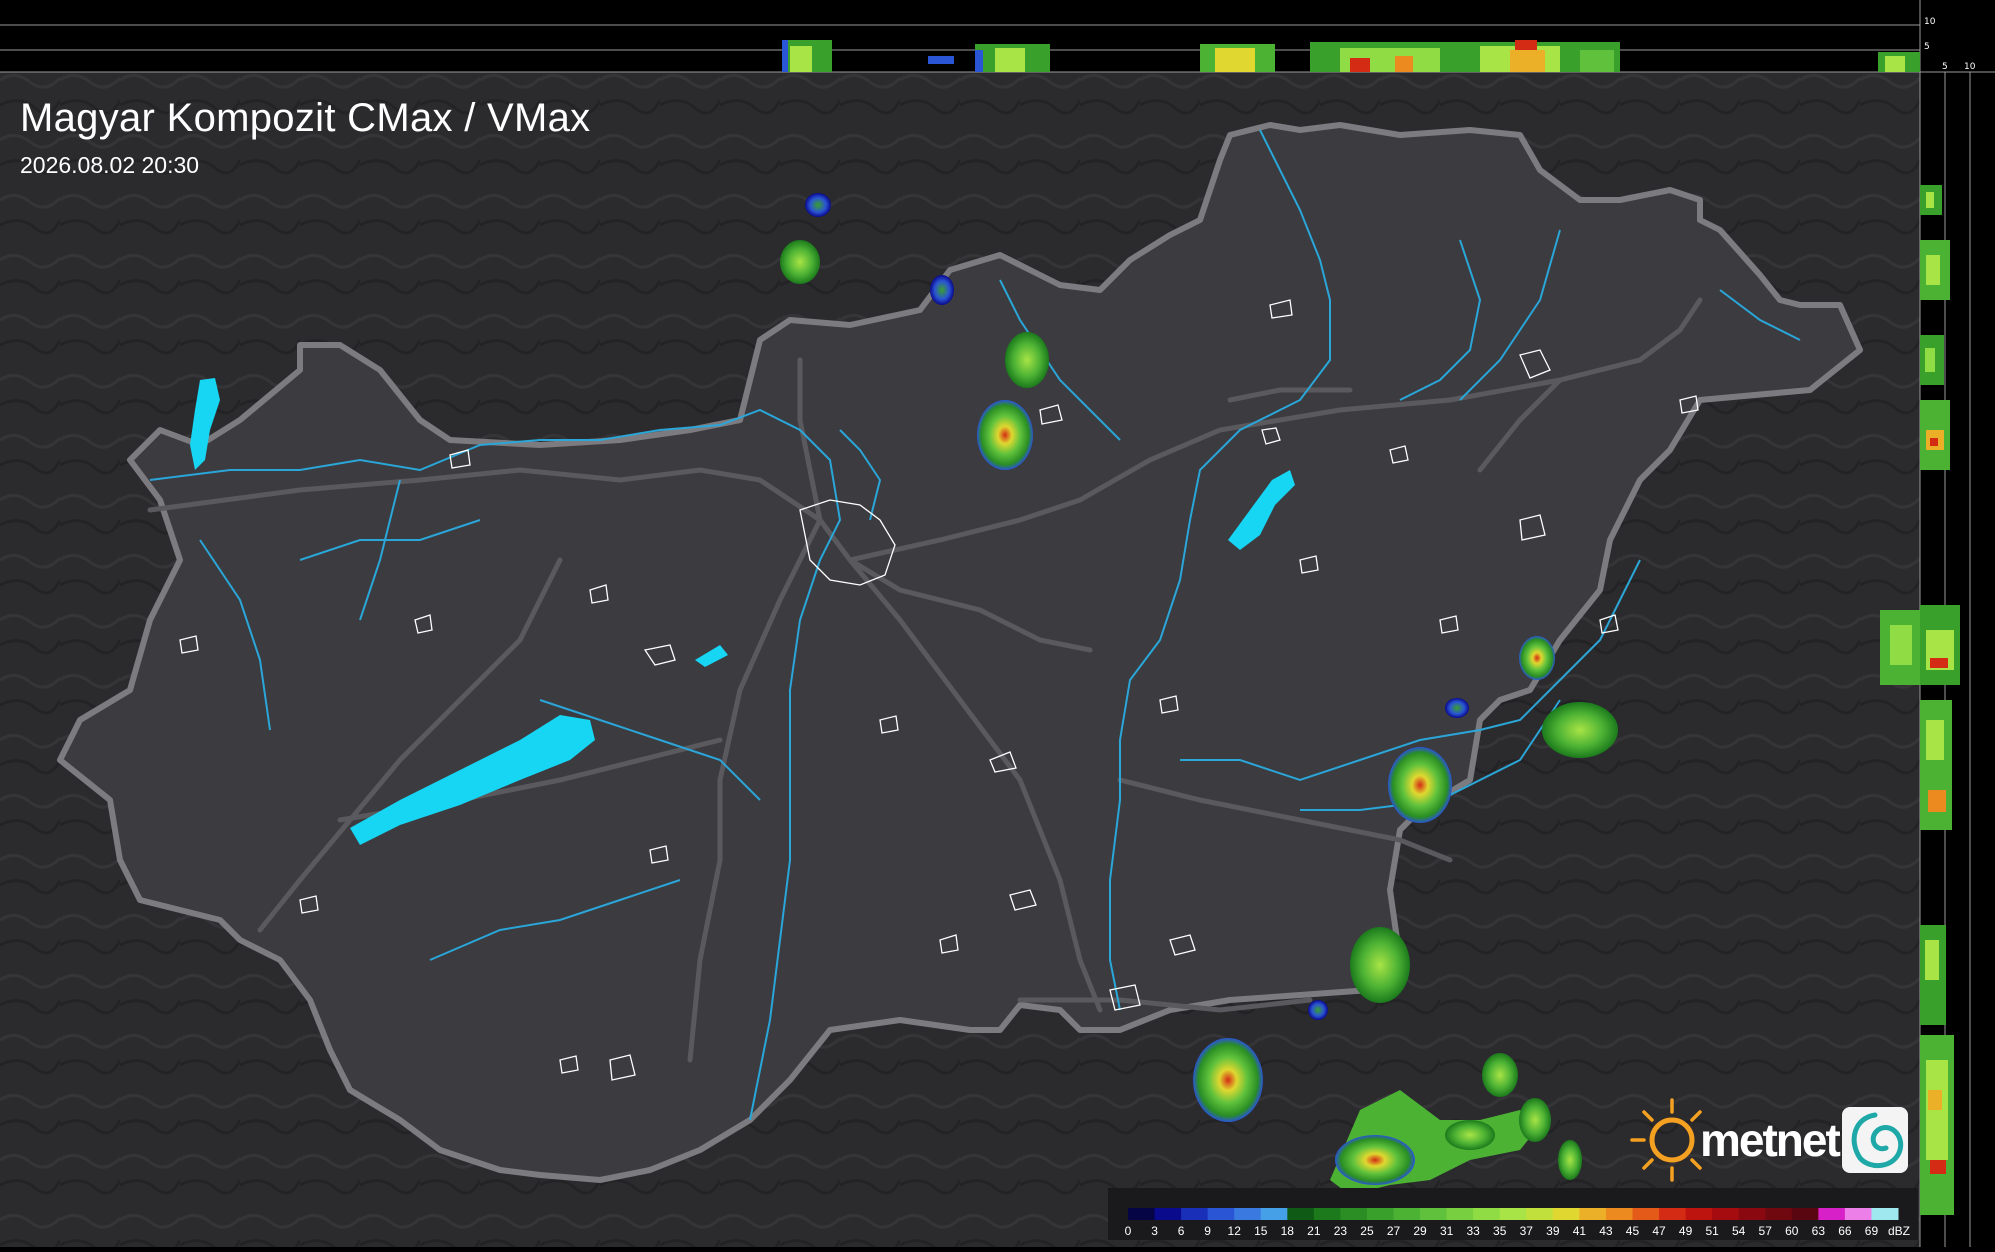  What do you see at coordinates (1314, 1231) in the screenshot?
I see `legend-level-label: 21` at bounding box center [1314, 1231].